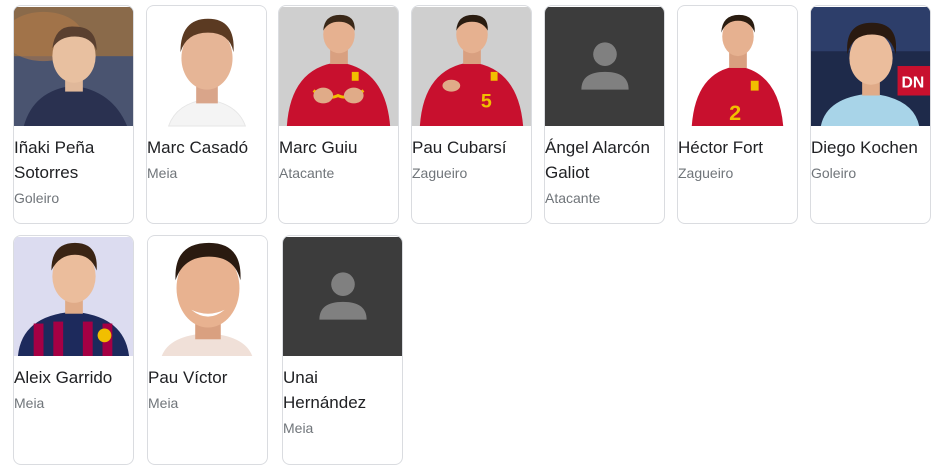  I want to click on player-card: Marc Casadó Meia, so click(206, 114).